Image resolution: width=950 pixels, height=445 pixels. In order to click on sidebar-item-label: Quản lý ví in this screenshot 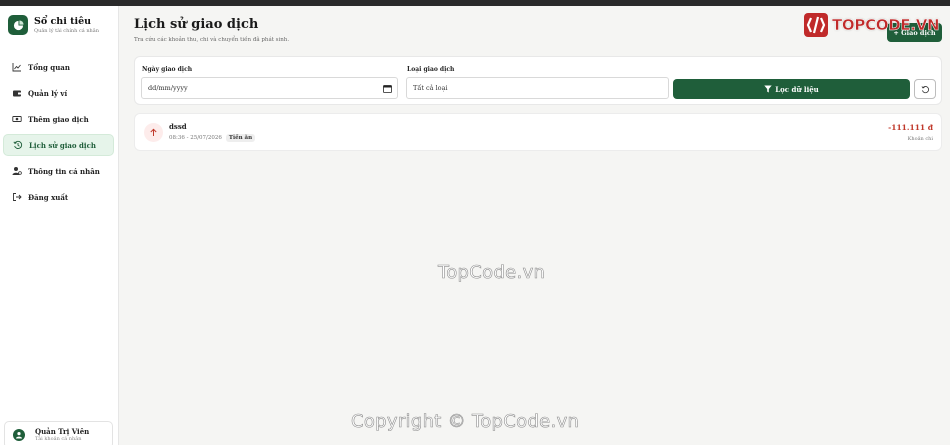, I will do `click(48, 93)`.